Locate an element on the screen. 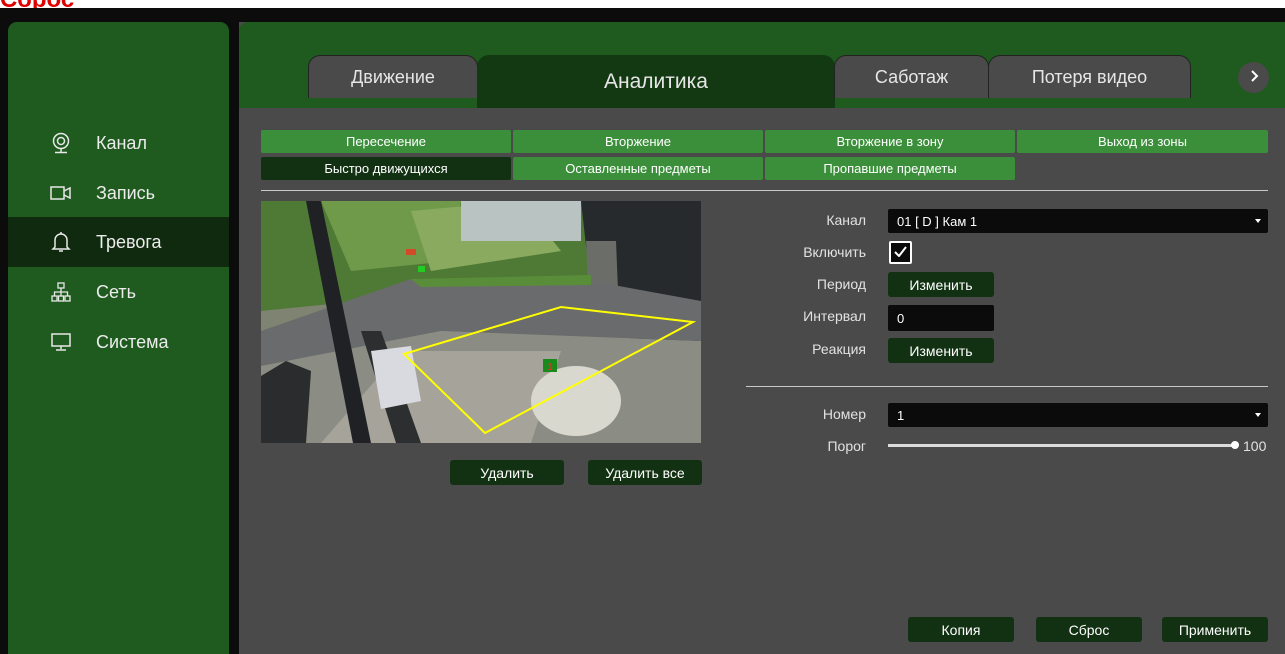 The image size is (1285, 654). chevron-right-icon is located at coordinates (1254, 78).